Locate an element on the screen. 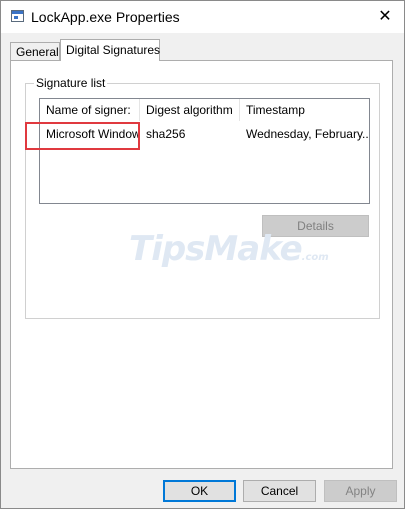 This screenshot has width=405, height=509. group-label: Signature list is located at coordinates (71, 83).